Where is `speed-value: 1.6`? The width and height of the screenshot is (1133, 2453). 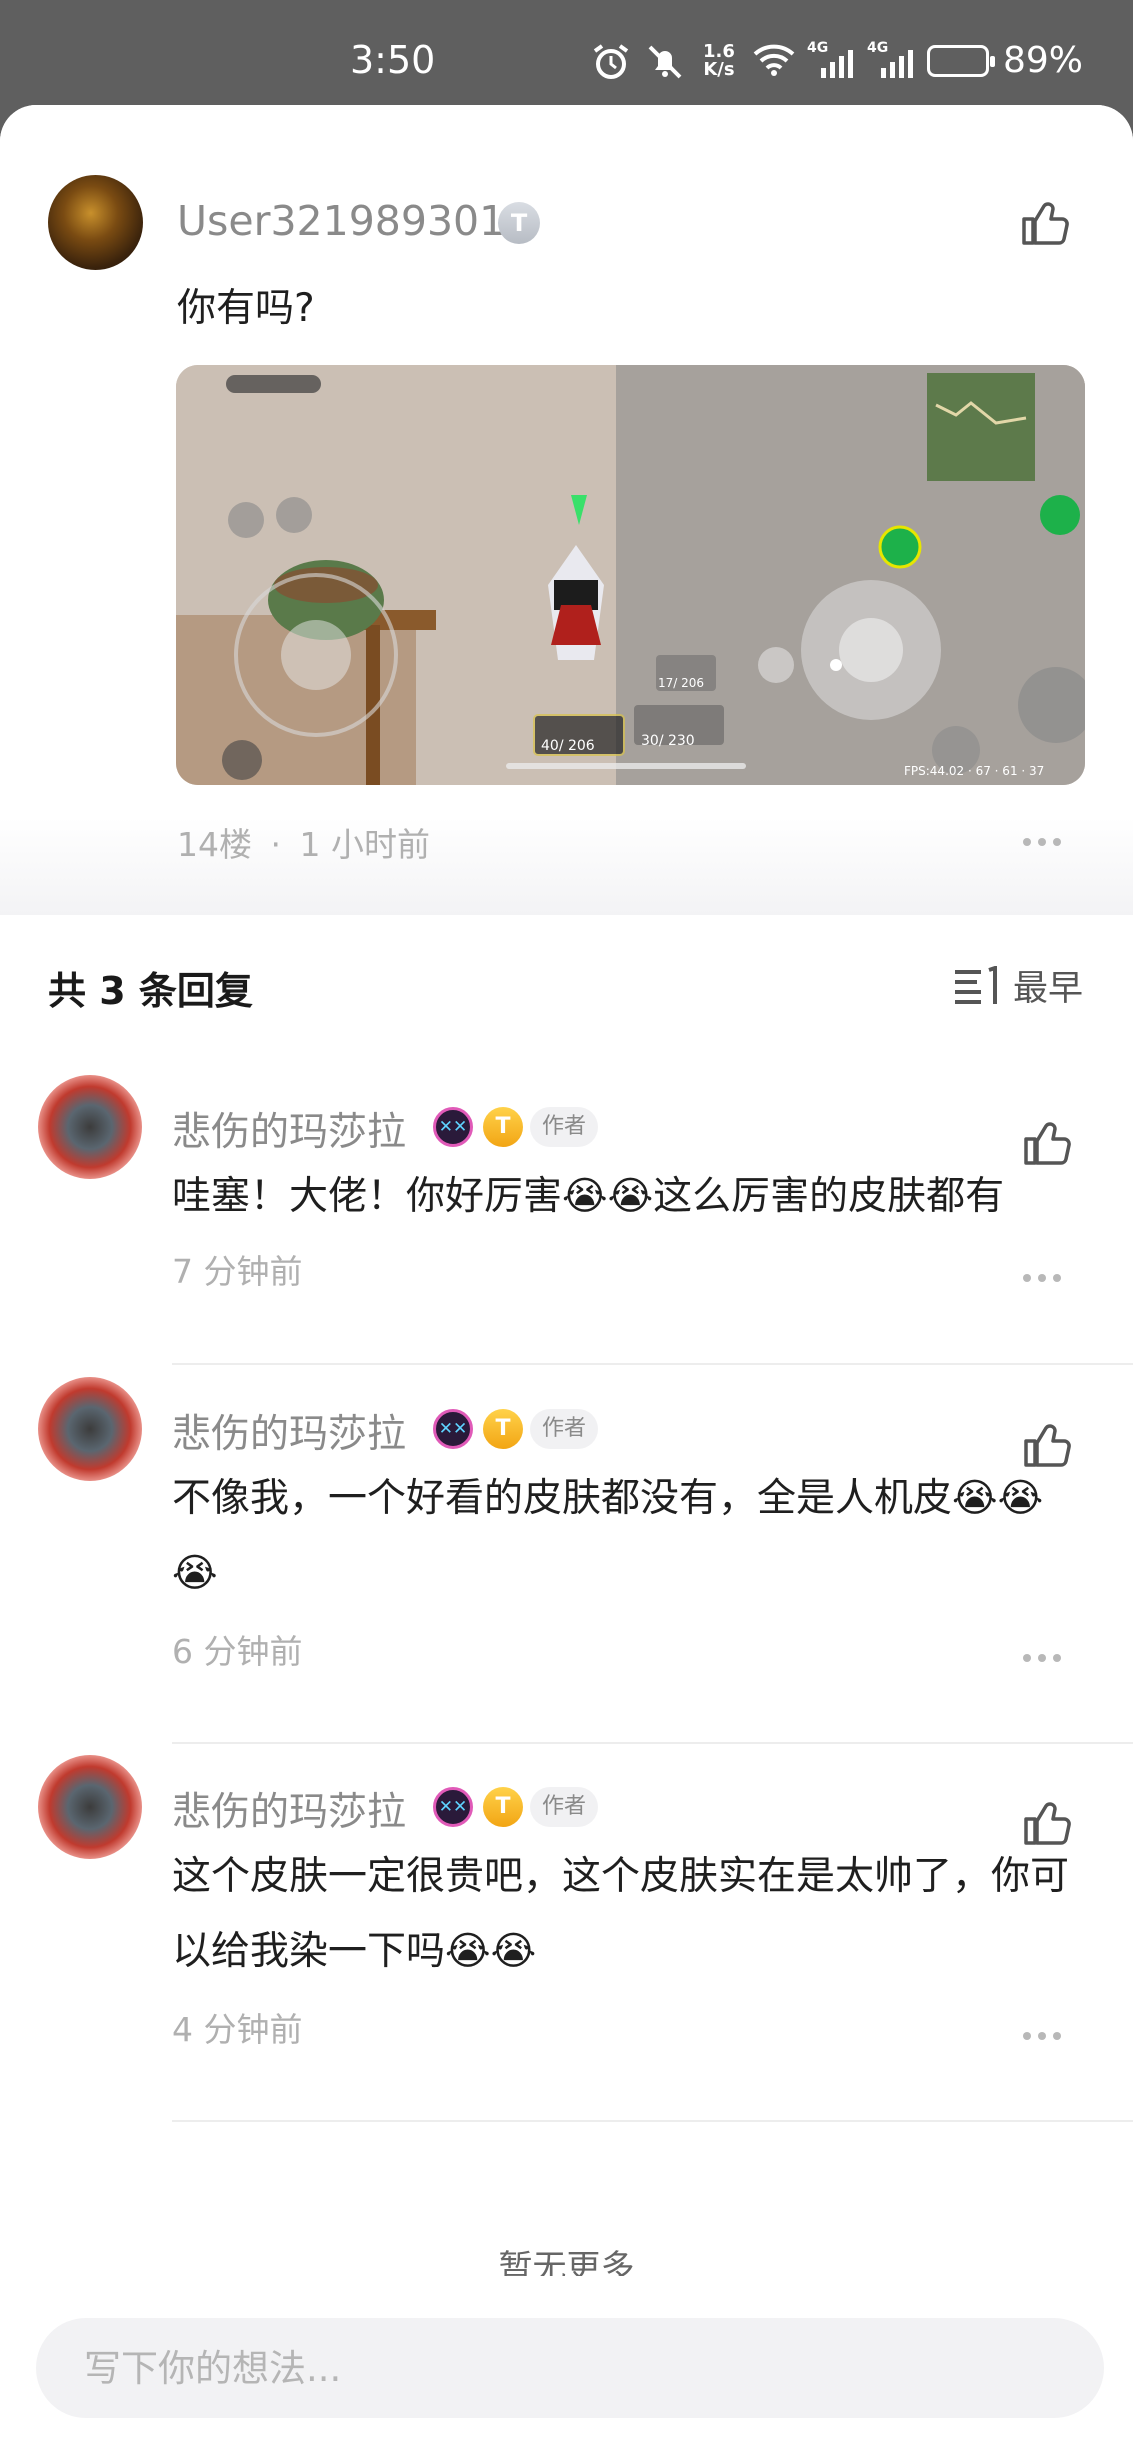 speed-value: 1.6 is located at coordinates (719, 51).